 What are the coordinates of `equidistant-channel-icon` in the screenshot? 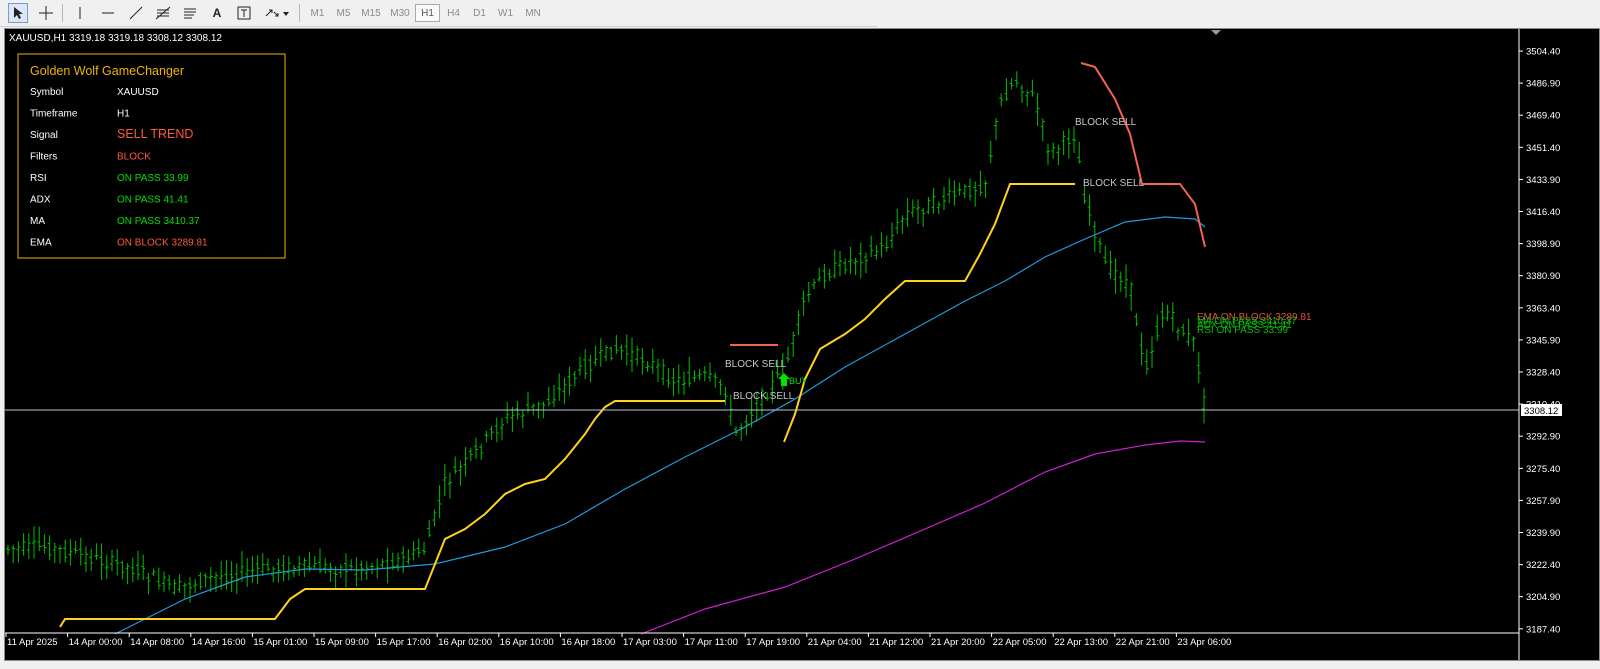 It's located at (190, 13).